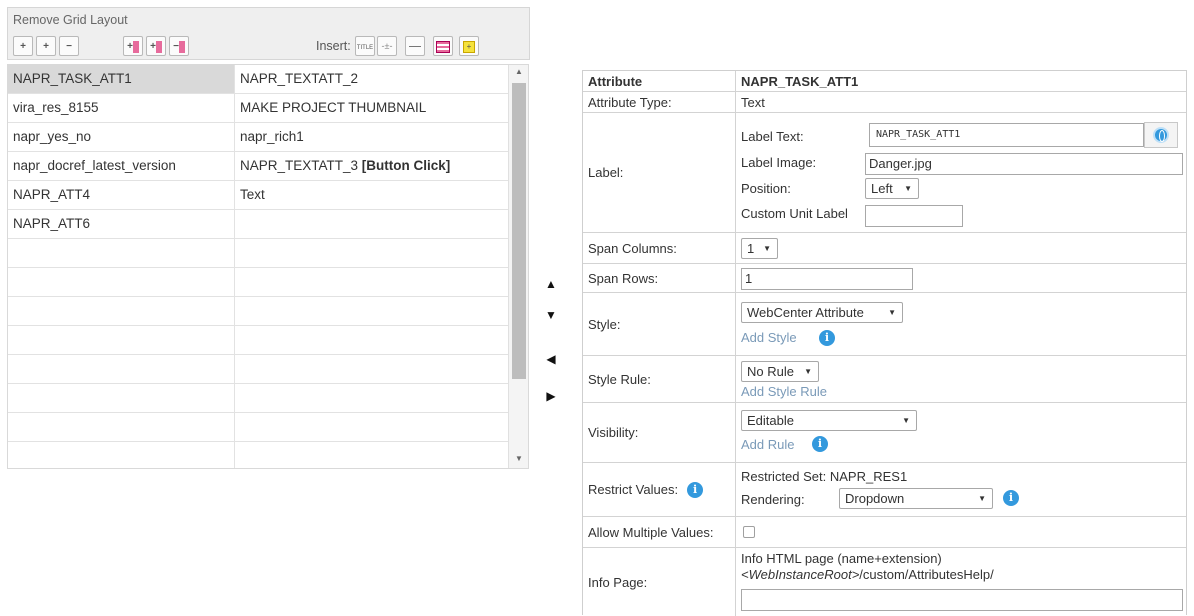  I want to click on grid-cell: NAPR_ATT6, so click(121, 224).